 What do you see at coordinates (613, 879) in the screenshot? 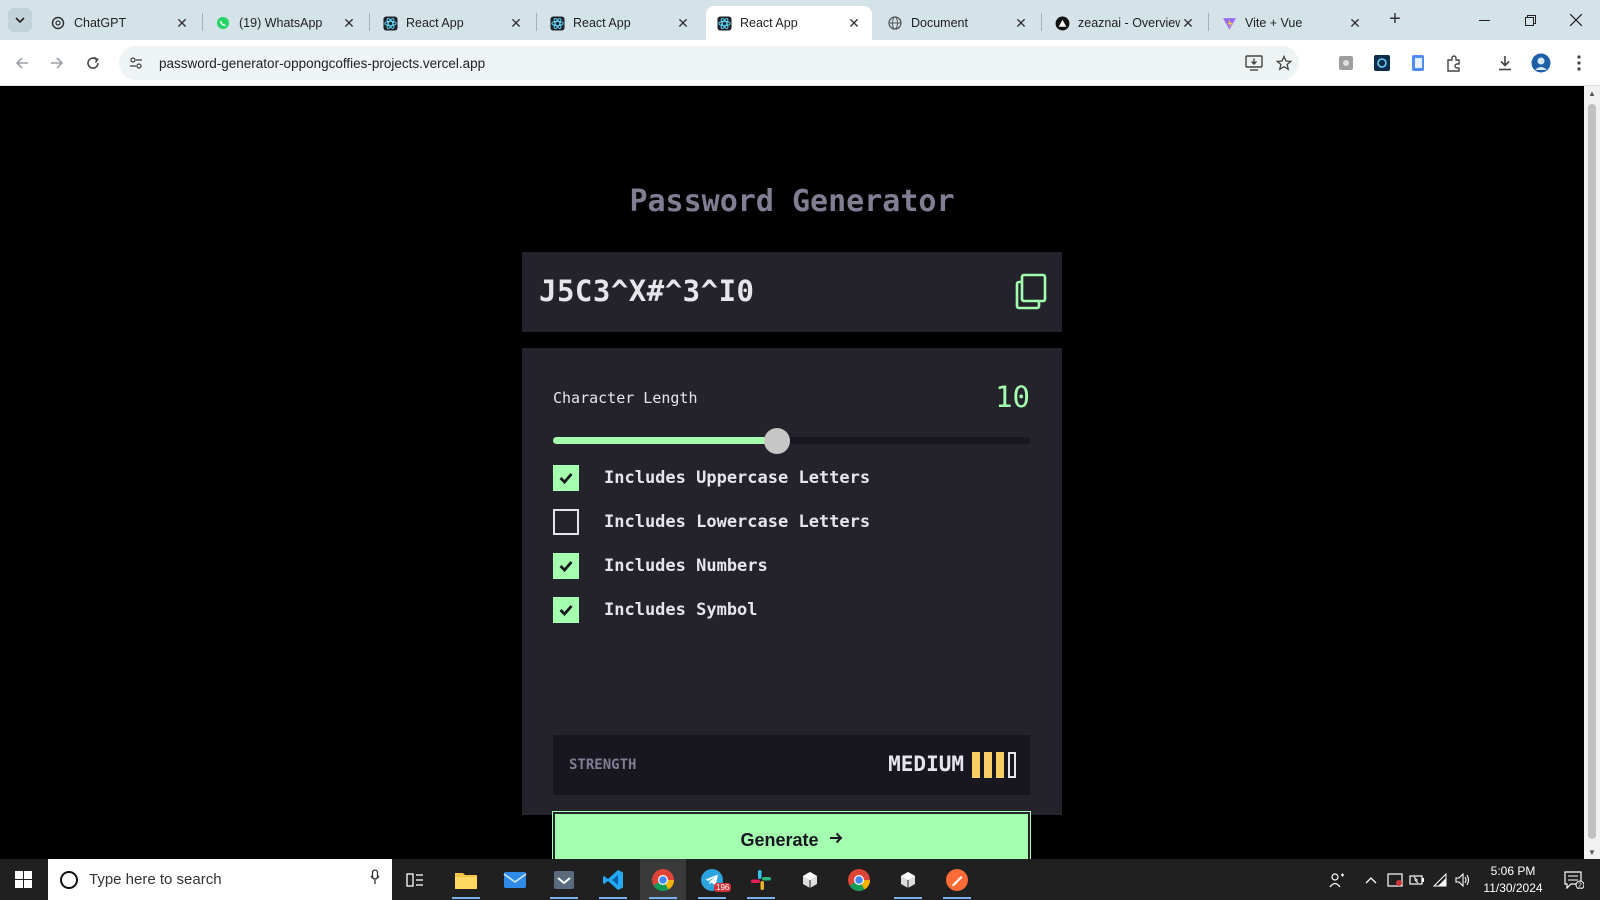
I see `taskbar-vscode` at bounding box center [613, 879].